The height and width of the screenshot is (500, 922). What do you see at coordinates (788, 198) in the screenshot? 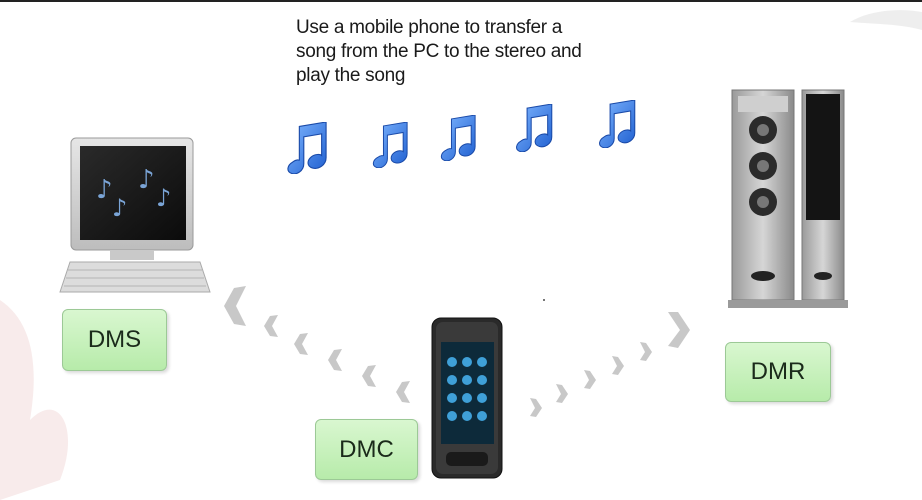
I see `speaker-icon` at bounding box center [788, 198].